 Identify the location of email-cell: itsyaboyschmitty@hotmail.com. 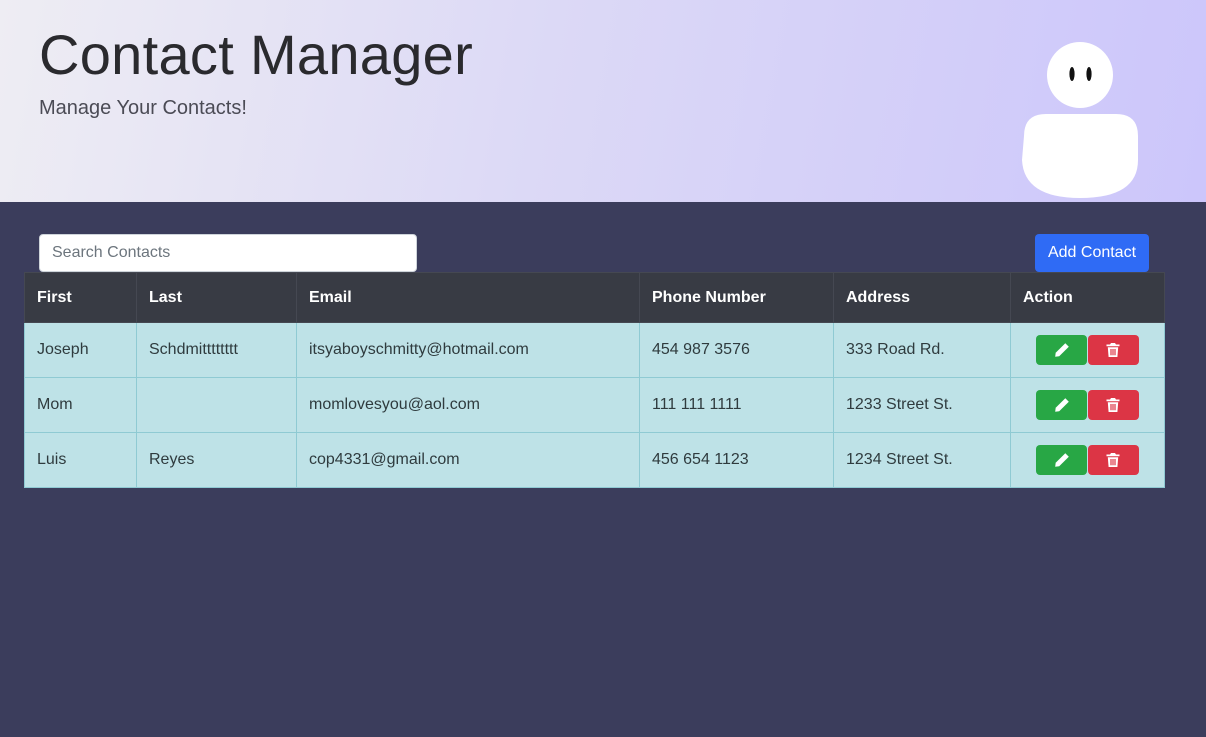
(468, 350).